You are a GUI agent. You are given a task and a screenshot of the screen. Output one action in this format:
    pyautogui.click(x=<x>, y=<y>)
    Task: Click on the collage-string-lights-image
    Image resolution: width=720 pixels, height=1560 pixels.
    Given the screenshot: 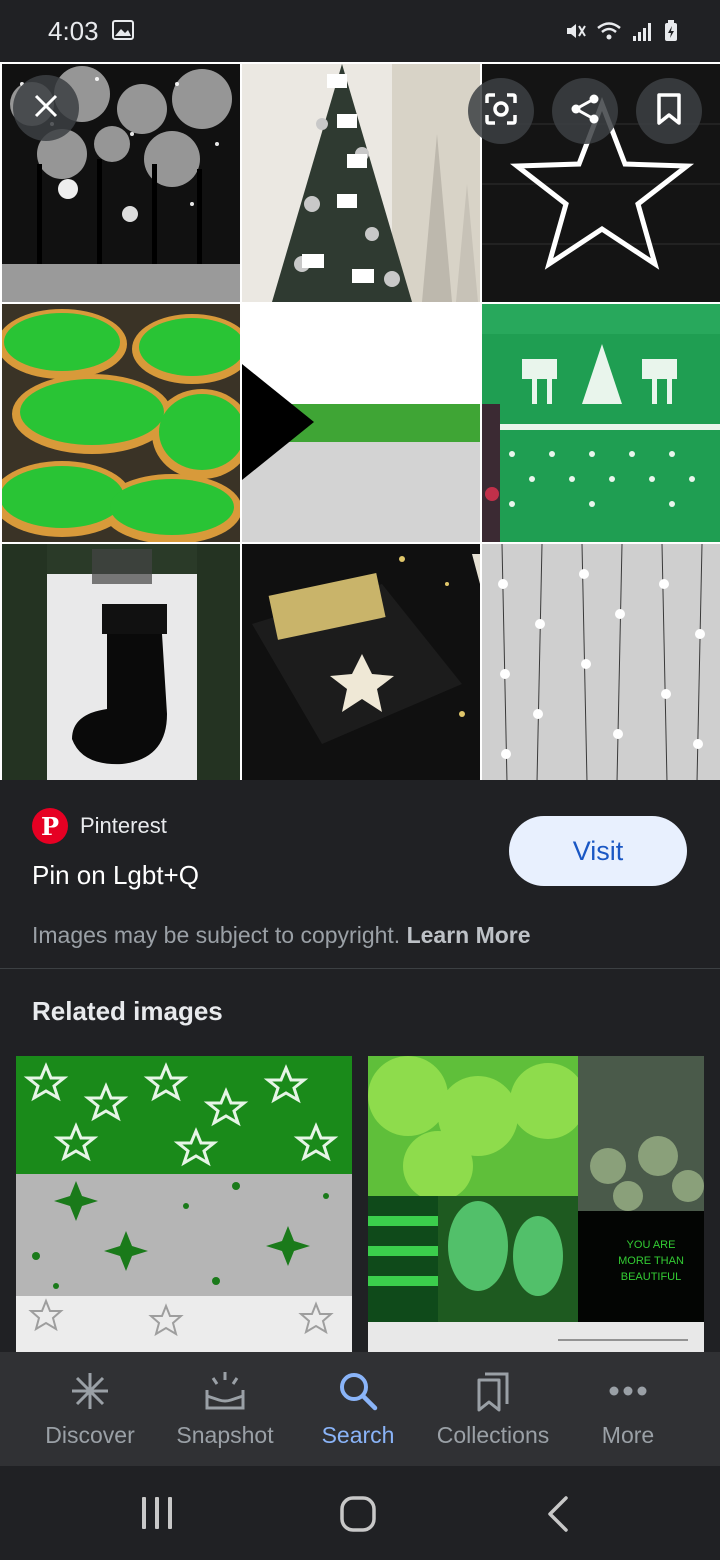 What is the action you would take?
    pyautogui.click(x=601, y=663)
    